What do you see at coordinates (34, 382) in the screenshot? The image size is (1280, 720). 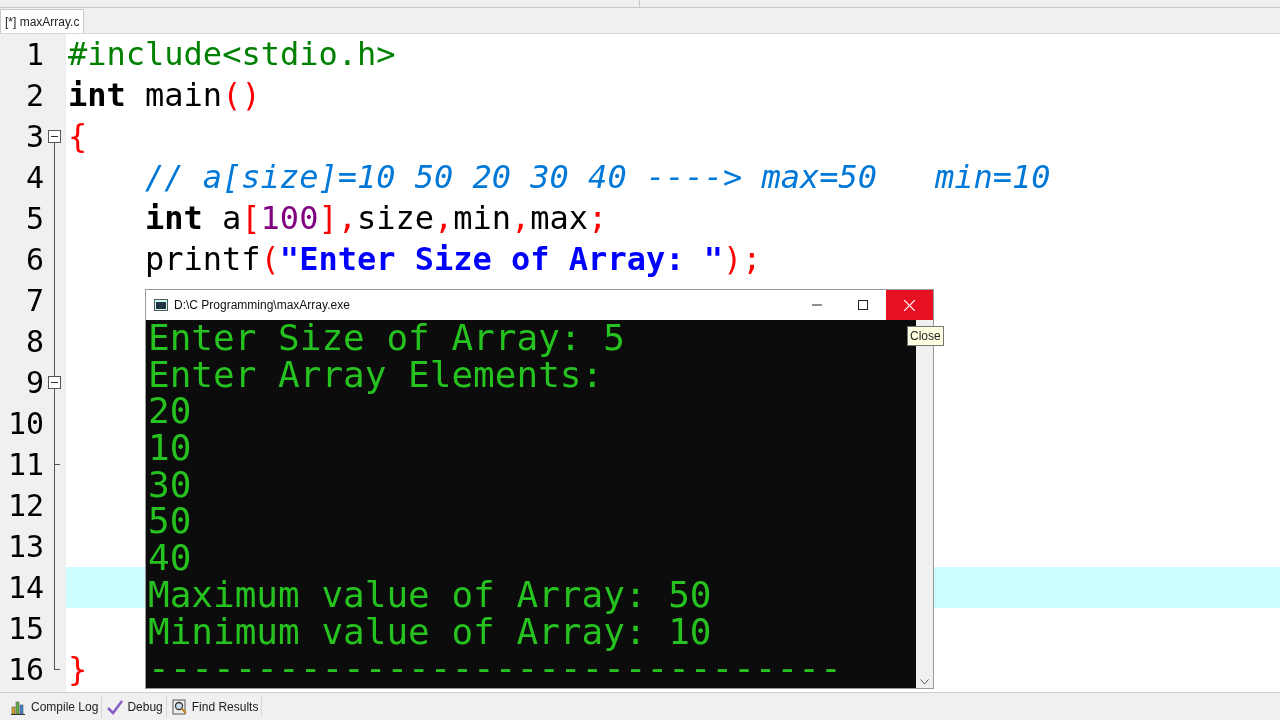 I see `line-number: 9` at bounding box center [34, 382].